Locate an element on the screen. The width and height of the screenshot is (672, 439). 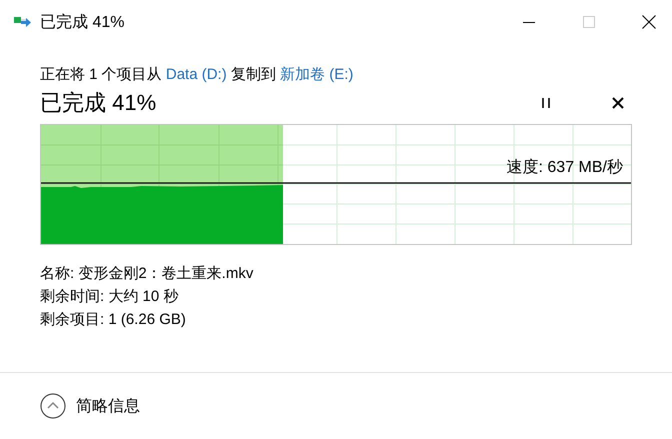
detail-text: 剩余时间: 大约 10 秒 is located at coordinates (110, 297).